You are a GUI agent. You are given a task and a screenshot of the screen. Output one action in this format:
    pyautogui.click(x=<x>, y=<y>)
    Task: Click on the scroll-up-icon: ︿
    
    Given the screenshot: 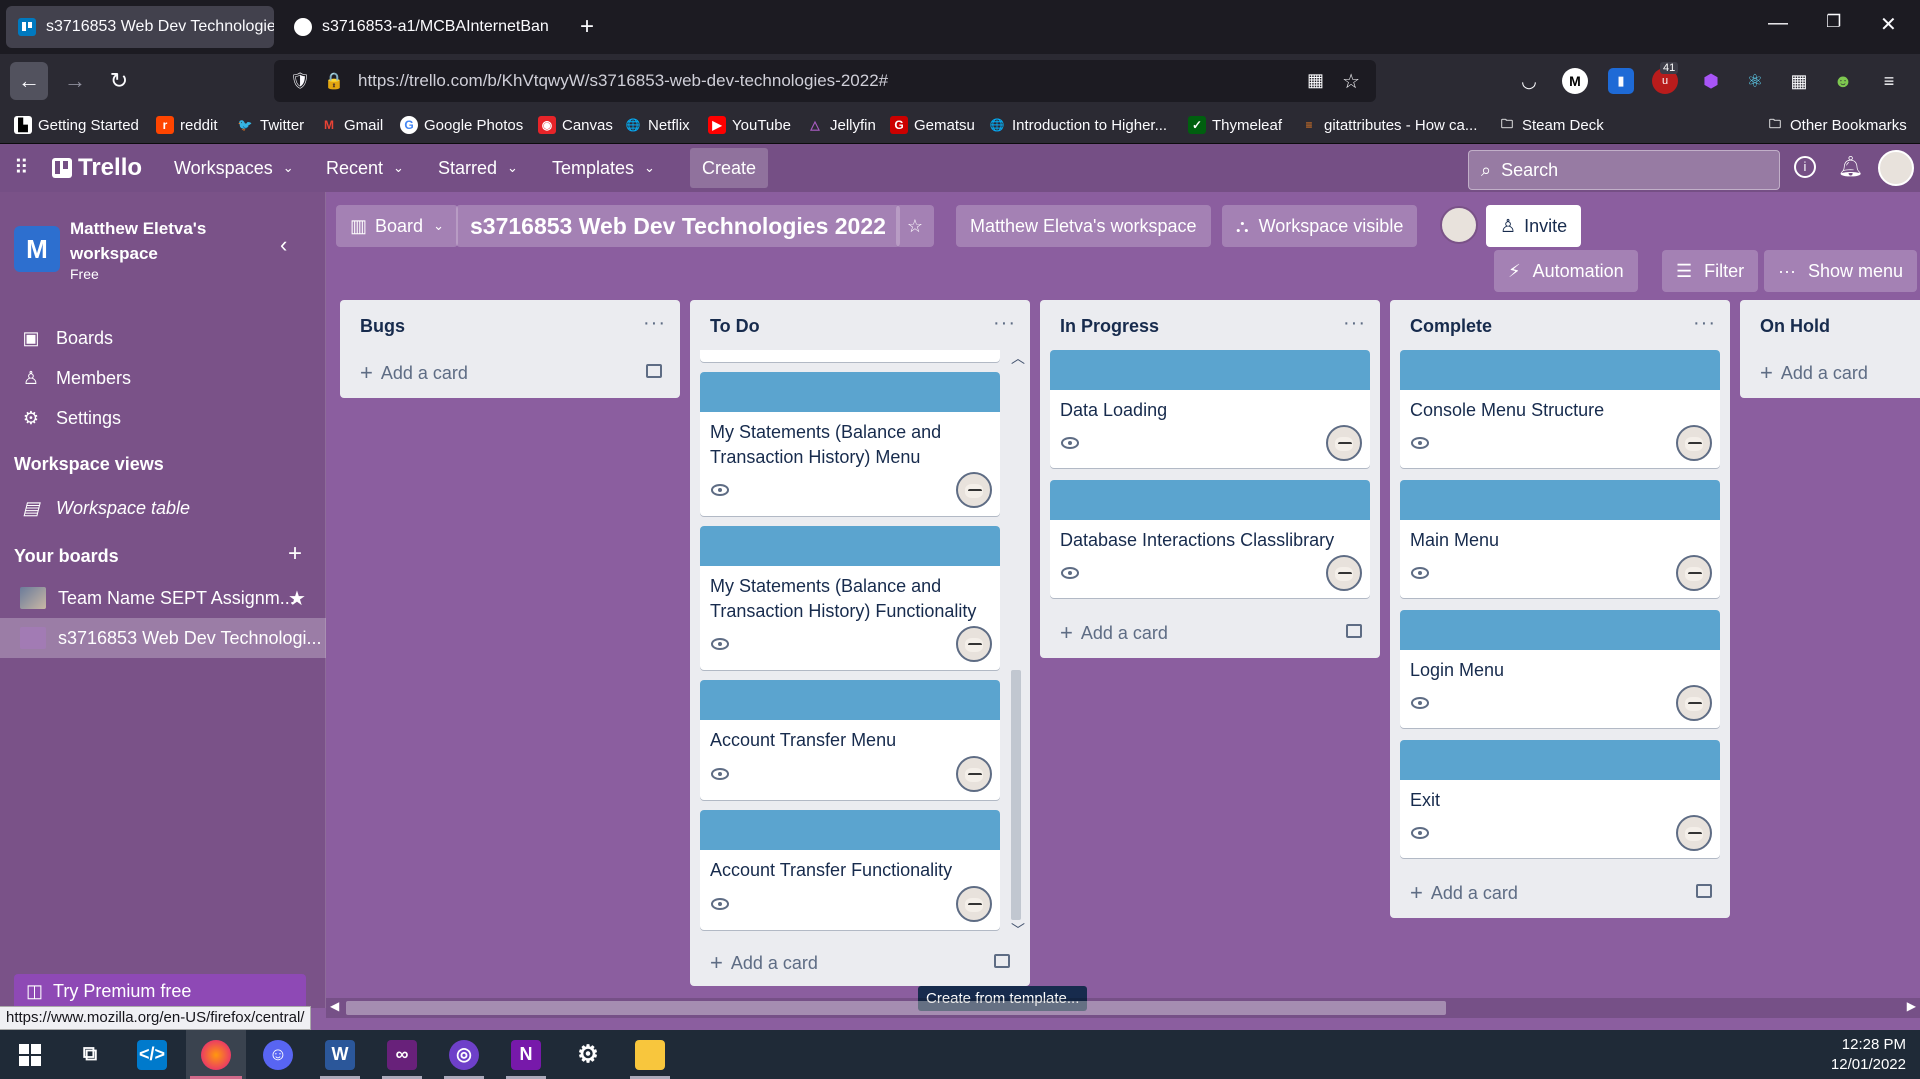 What is the action you would take?
    pyautogui.click(x=1018, y=358)
    